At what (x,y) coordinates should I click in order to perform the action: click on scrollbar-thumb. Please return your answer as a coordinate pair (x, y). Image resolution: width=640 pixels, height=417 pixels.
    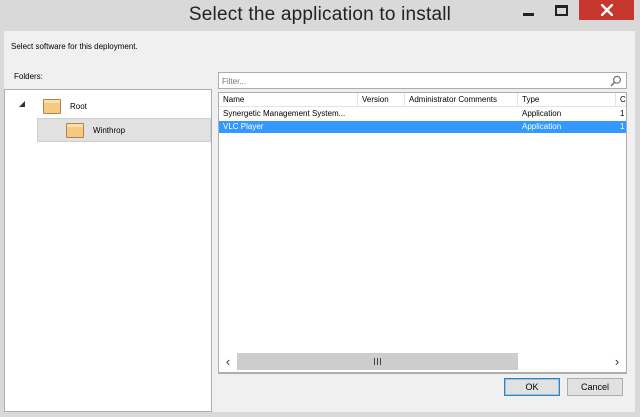
    Looking at the image, I should click on (377, 361).